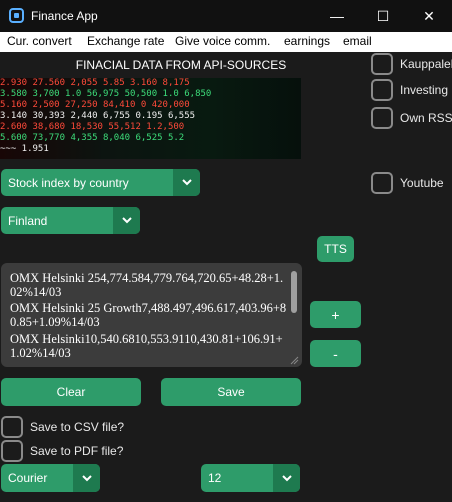 Image resolution: width=452 pixels, height=502 pixels. I want to click on app-window-icon, so click(16, 15).